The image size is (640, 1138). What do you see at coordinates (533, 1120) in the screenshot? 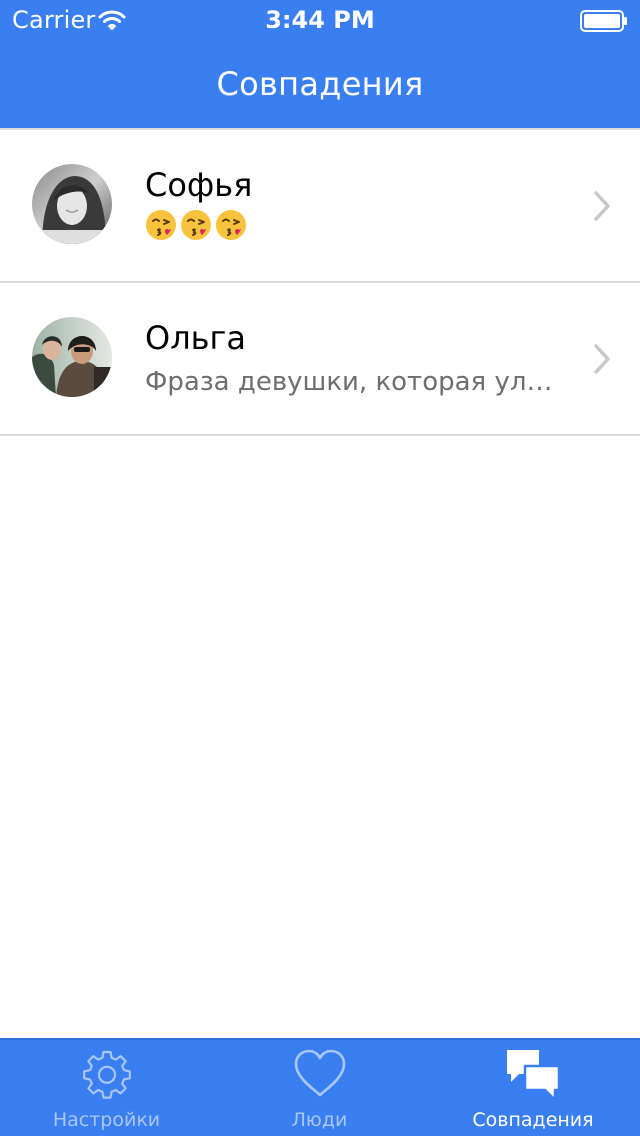
I see `tab-label: Совпадения` at bounding box center [533, 1120].